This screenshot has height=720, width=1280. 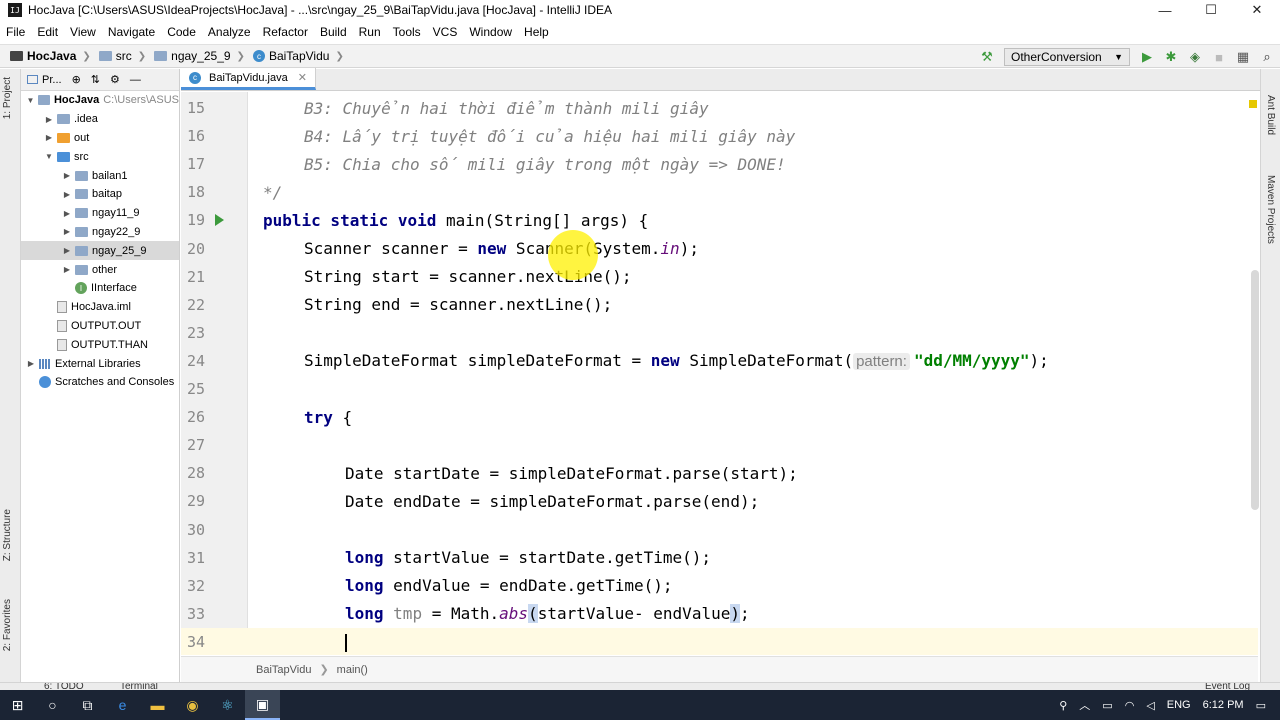 I want to click on menu-edit: Edit, so click(x=47, y=32).